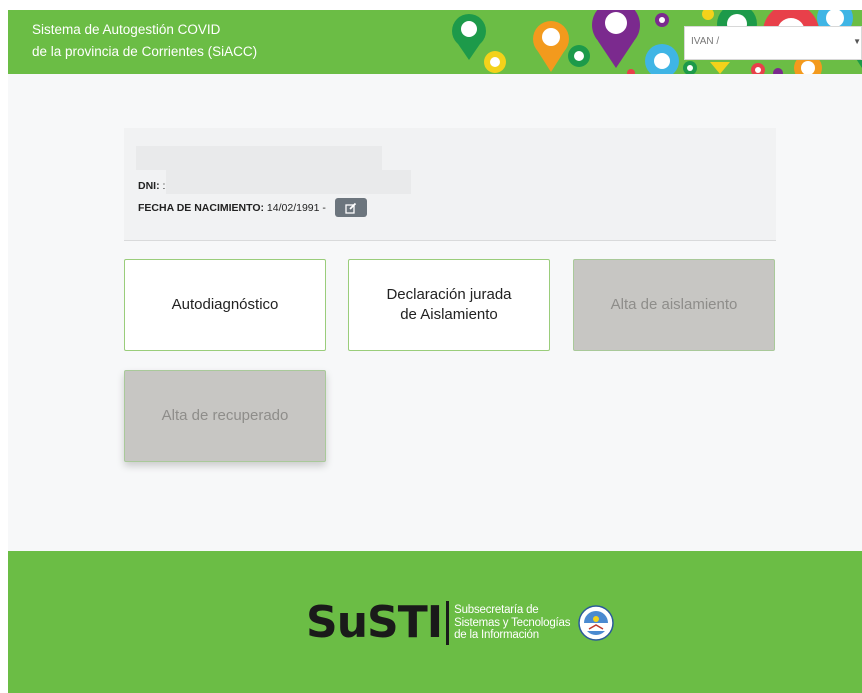  Describe the element at coordinates (857, 41) in the screenshot. I see `chevron-down-icon: ▼` at that location.